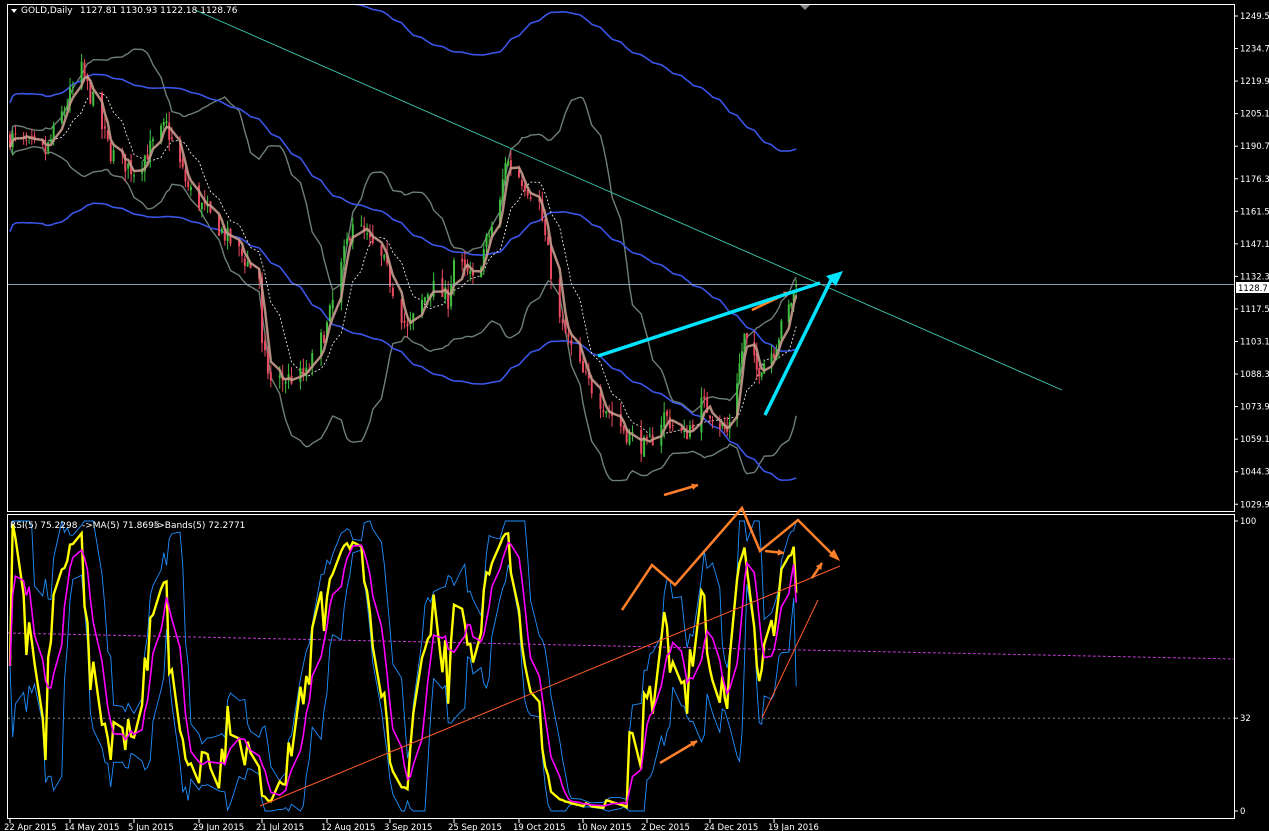 The image size is (1269, 831). What do you see at coordinates (790, 659) in the screenshot?
I see `rsi-trendline-short` at bounding box center [790, 659].